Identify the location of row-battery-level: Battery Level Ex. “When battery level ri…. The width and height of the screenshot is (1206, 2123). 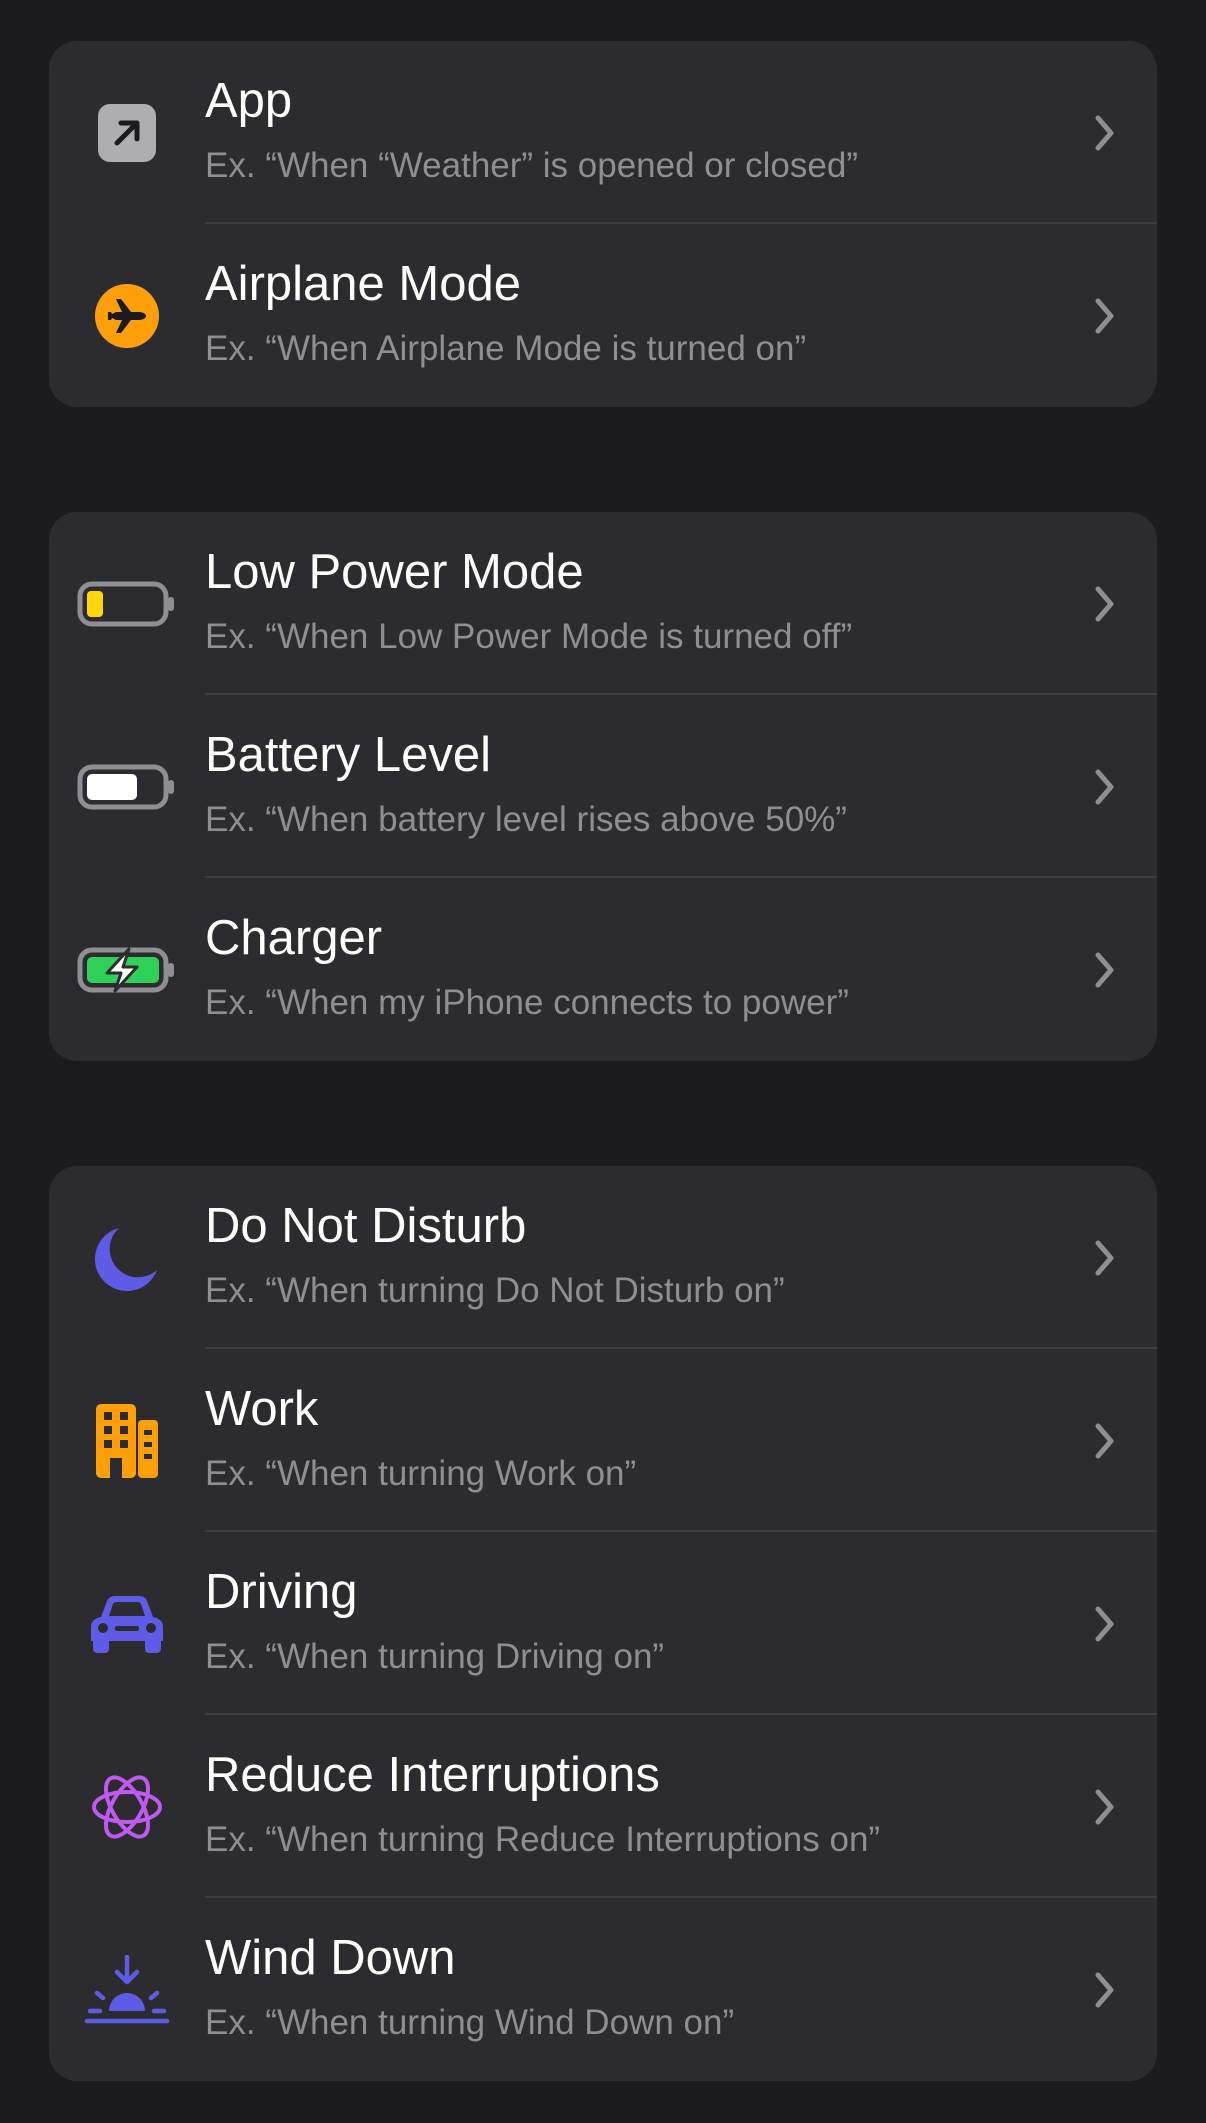
(603, 786).